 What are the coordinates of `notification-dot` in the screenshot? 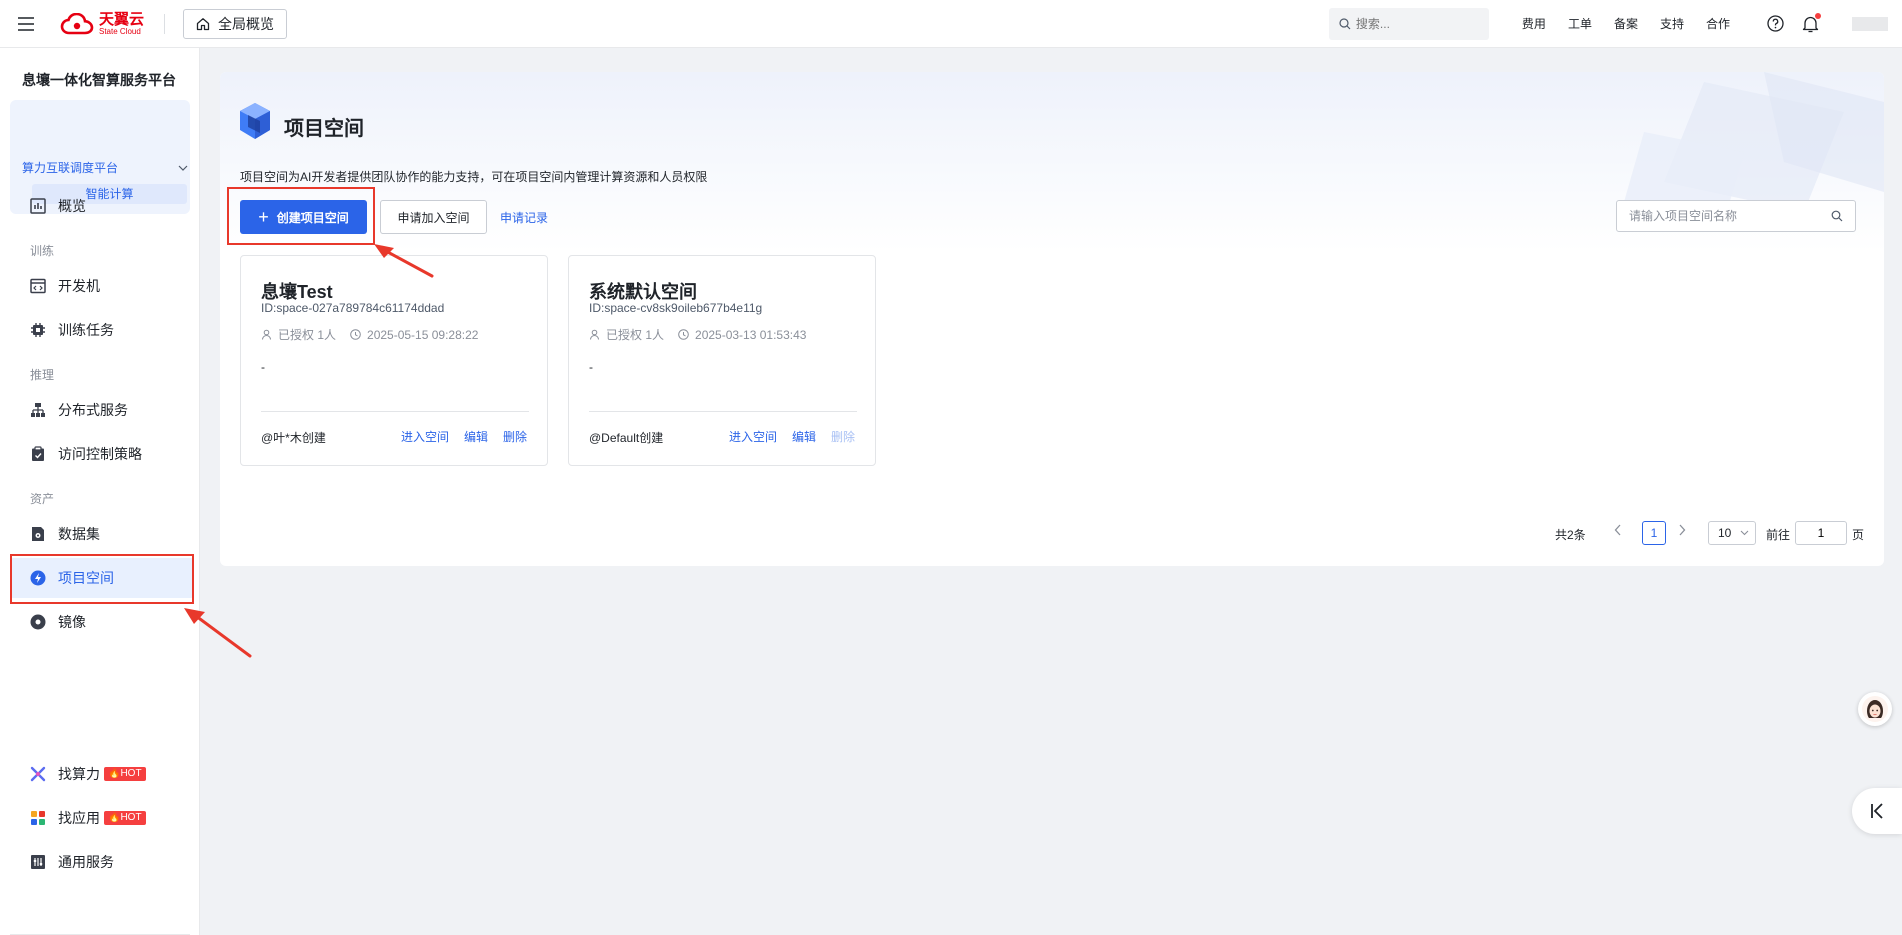 It's located at (1818, 15).